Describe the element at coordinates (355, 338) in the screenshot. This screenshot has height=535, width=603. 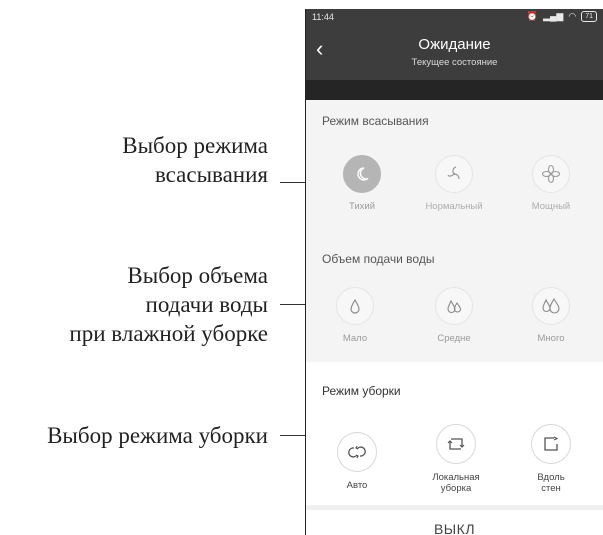
I see `water-option-label: Мало` at that location.